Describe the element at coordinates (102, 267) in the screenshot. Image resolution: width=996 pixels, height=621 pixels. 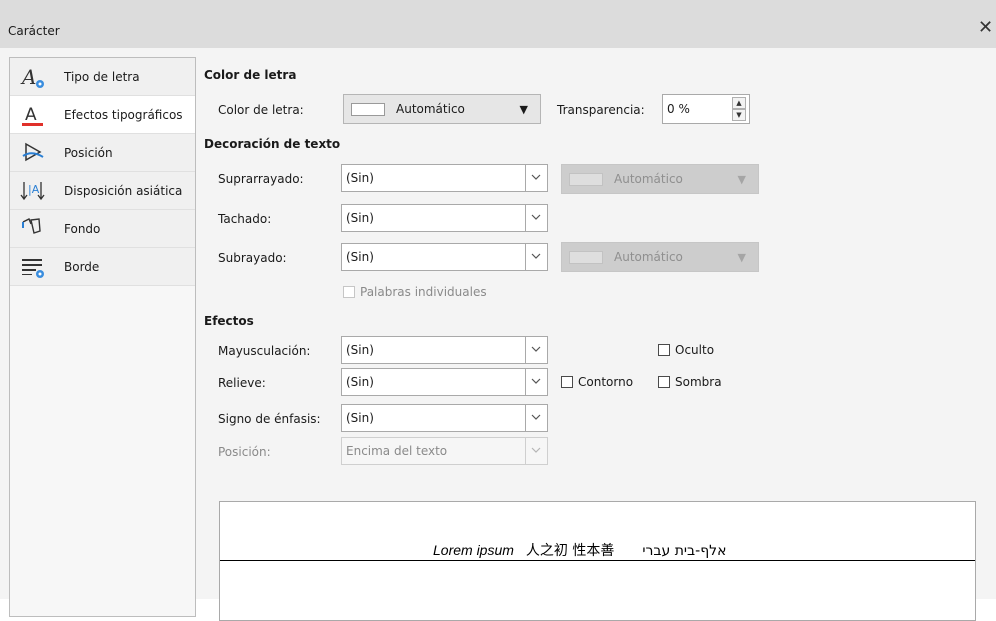
I see `sidebar-item-border: Borde` at that location.